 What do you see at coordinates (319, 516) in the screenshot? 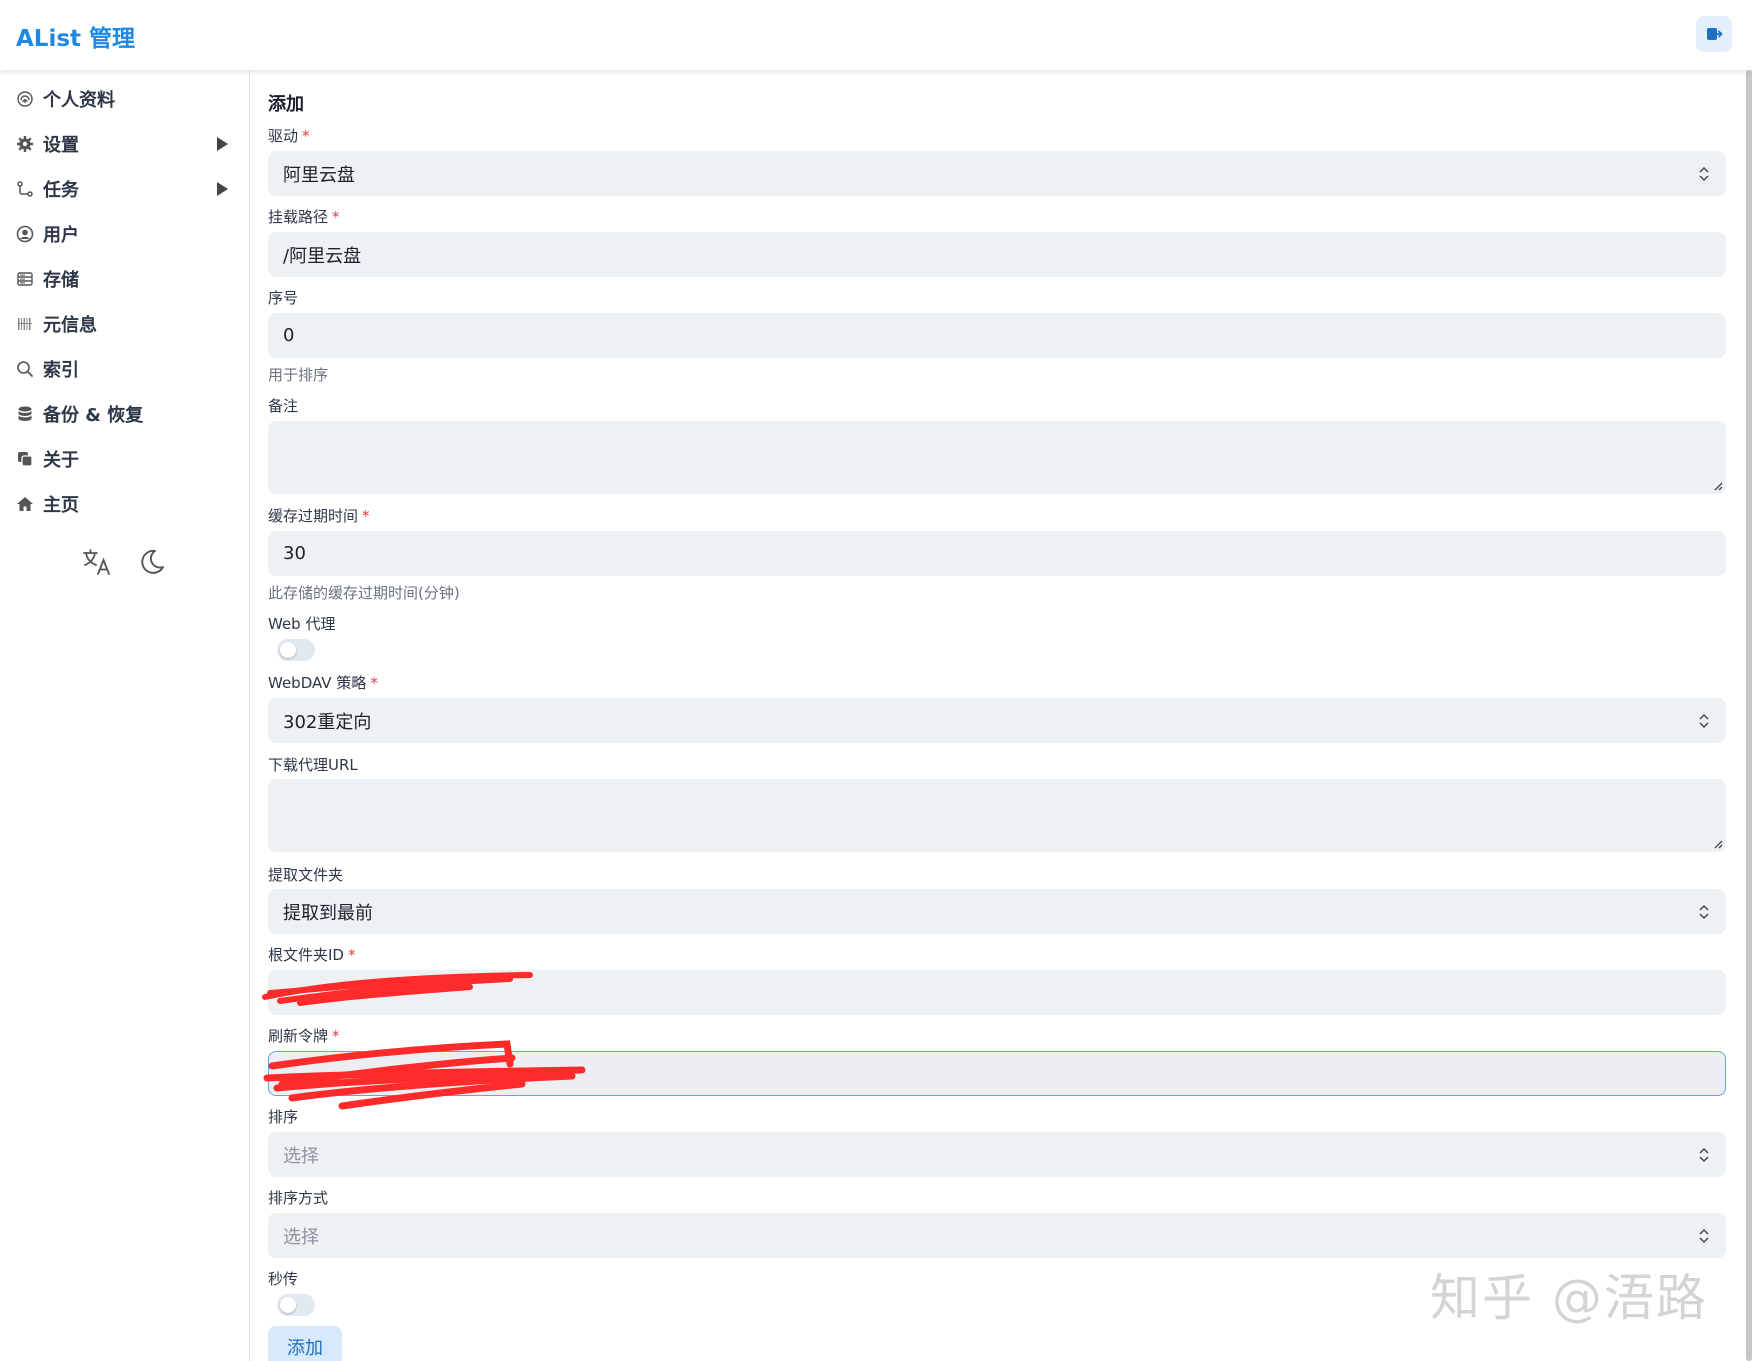
I see `cache-expiration-label: 缓存过期时间 *` at bounding box center [319, 516].